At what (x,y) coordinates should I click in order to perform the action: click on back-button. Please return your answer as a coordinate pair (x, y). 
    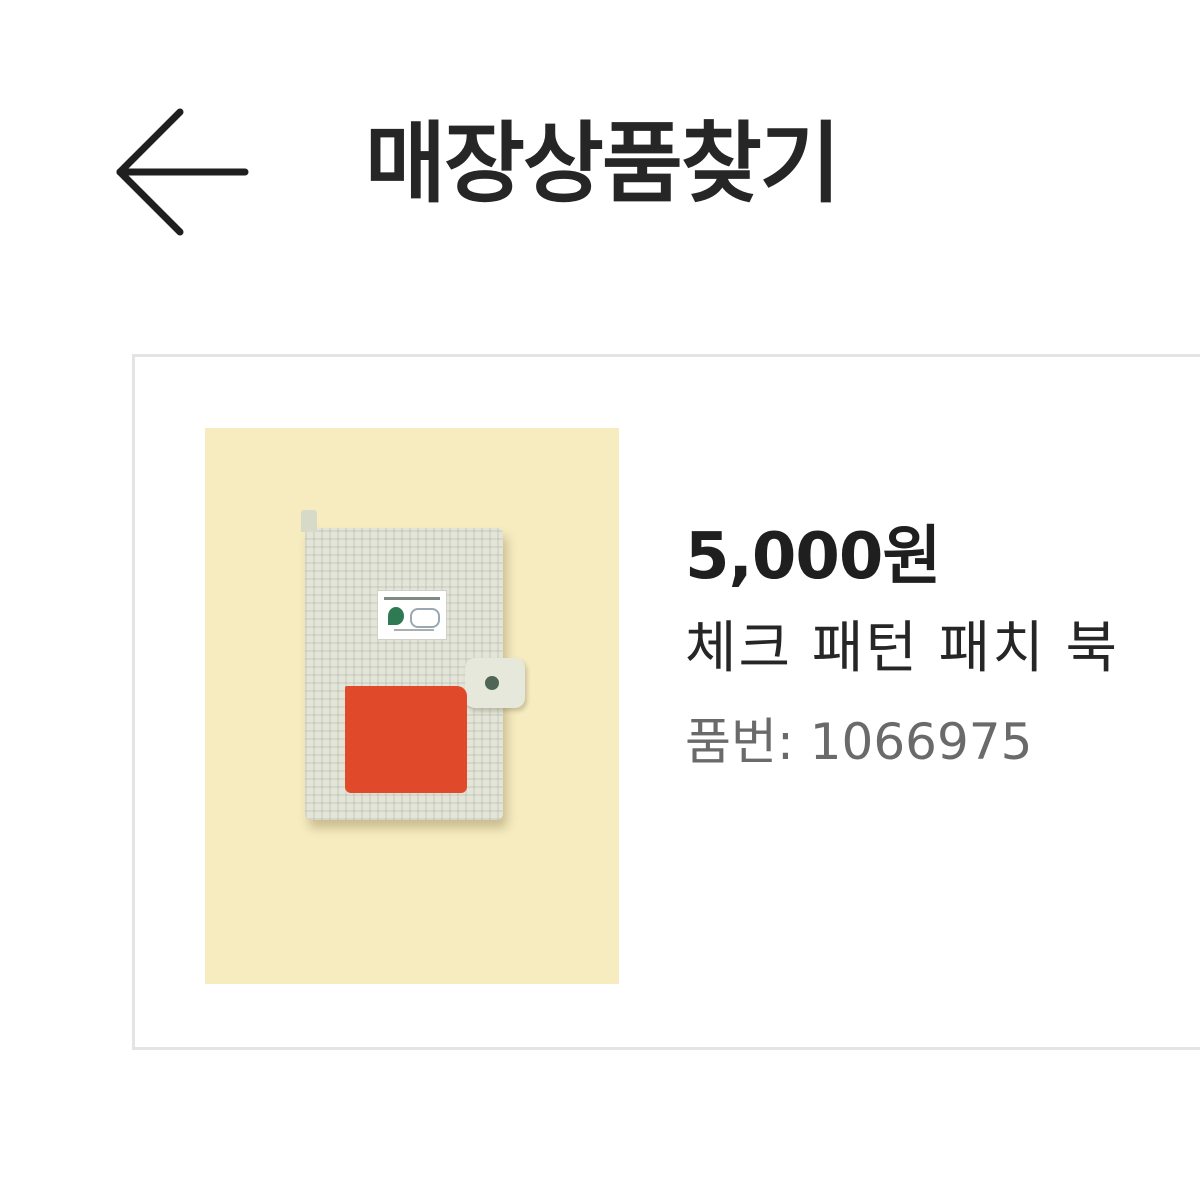
    Looking at the image, I should click on (182, 172).